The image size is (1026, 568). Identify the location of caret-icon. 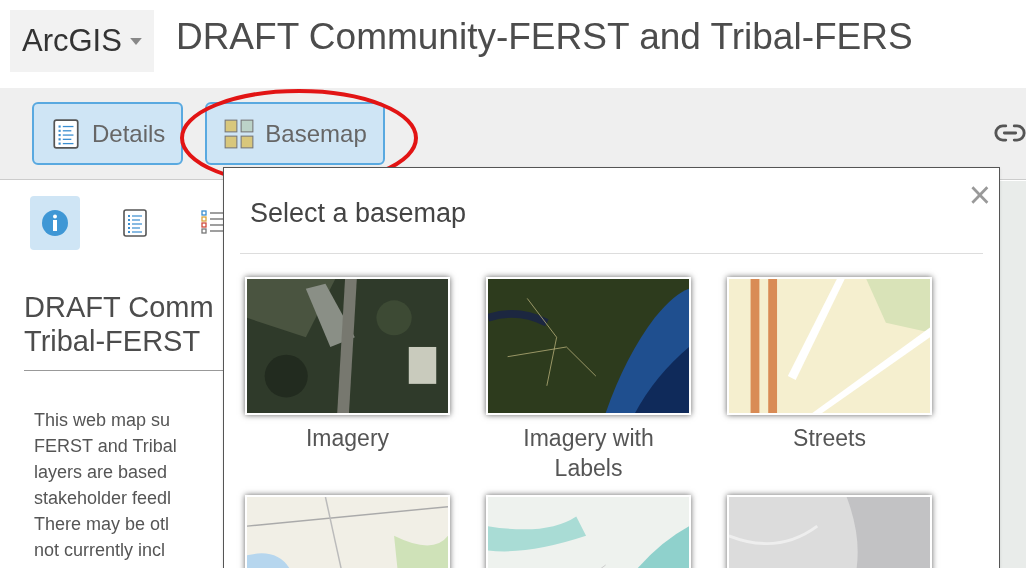
(135, 41).